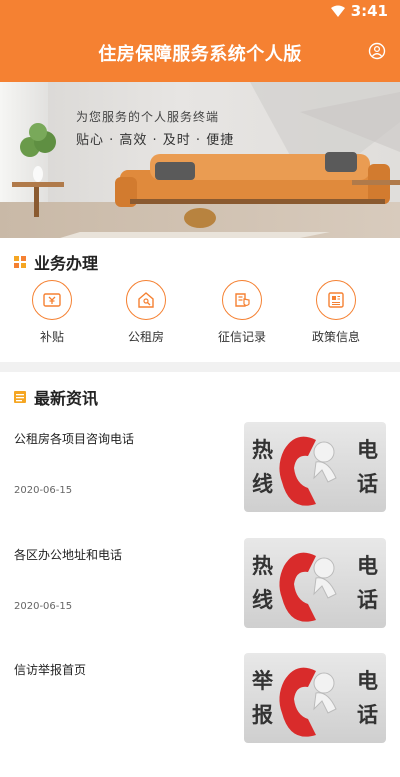  Describe the element at coordinates (200, 41) in the screenshot. I see `app-header: 3:41 住房保障服务系统个人版` at that location.